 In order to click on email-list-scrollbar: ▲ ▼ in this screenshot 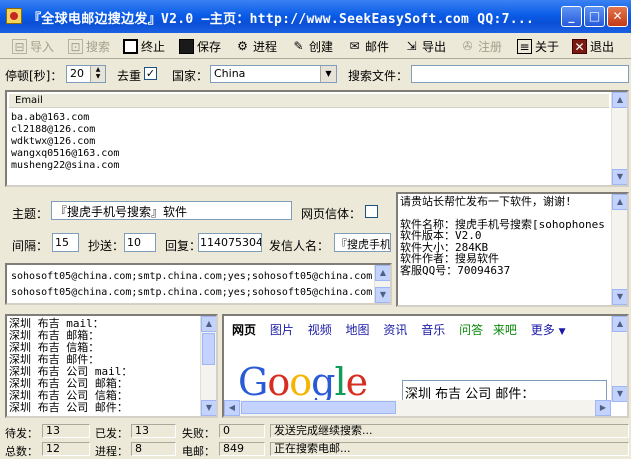, I will do `click(619, 138)`.